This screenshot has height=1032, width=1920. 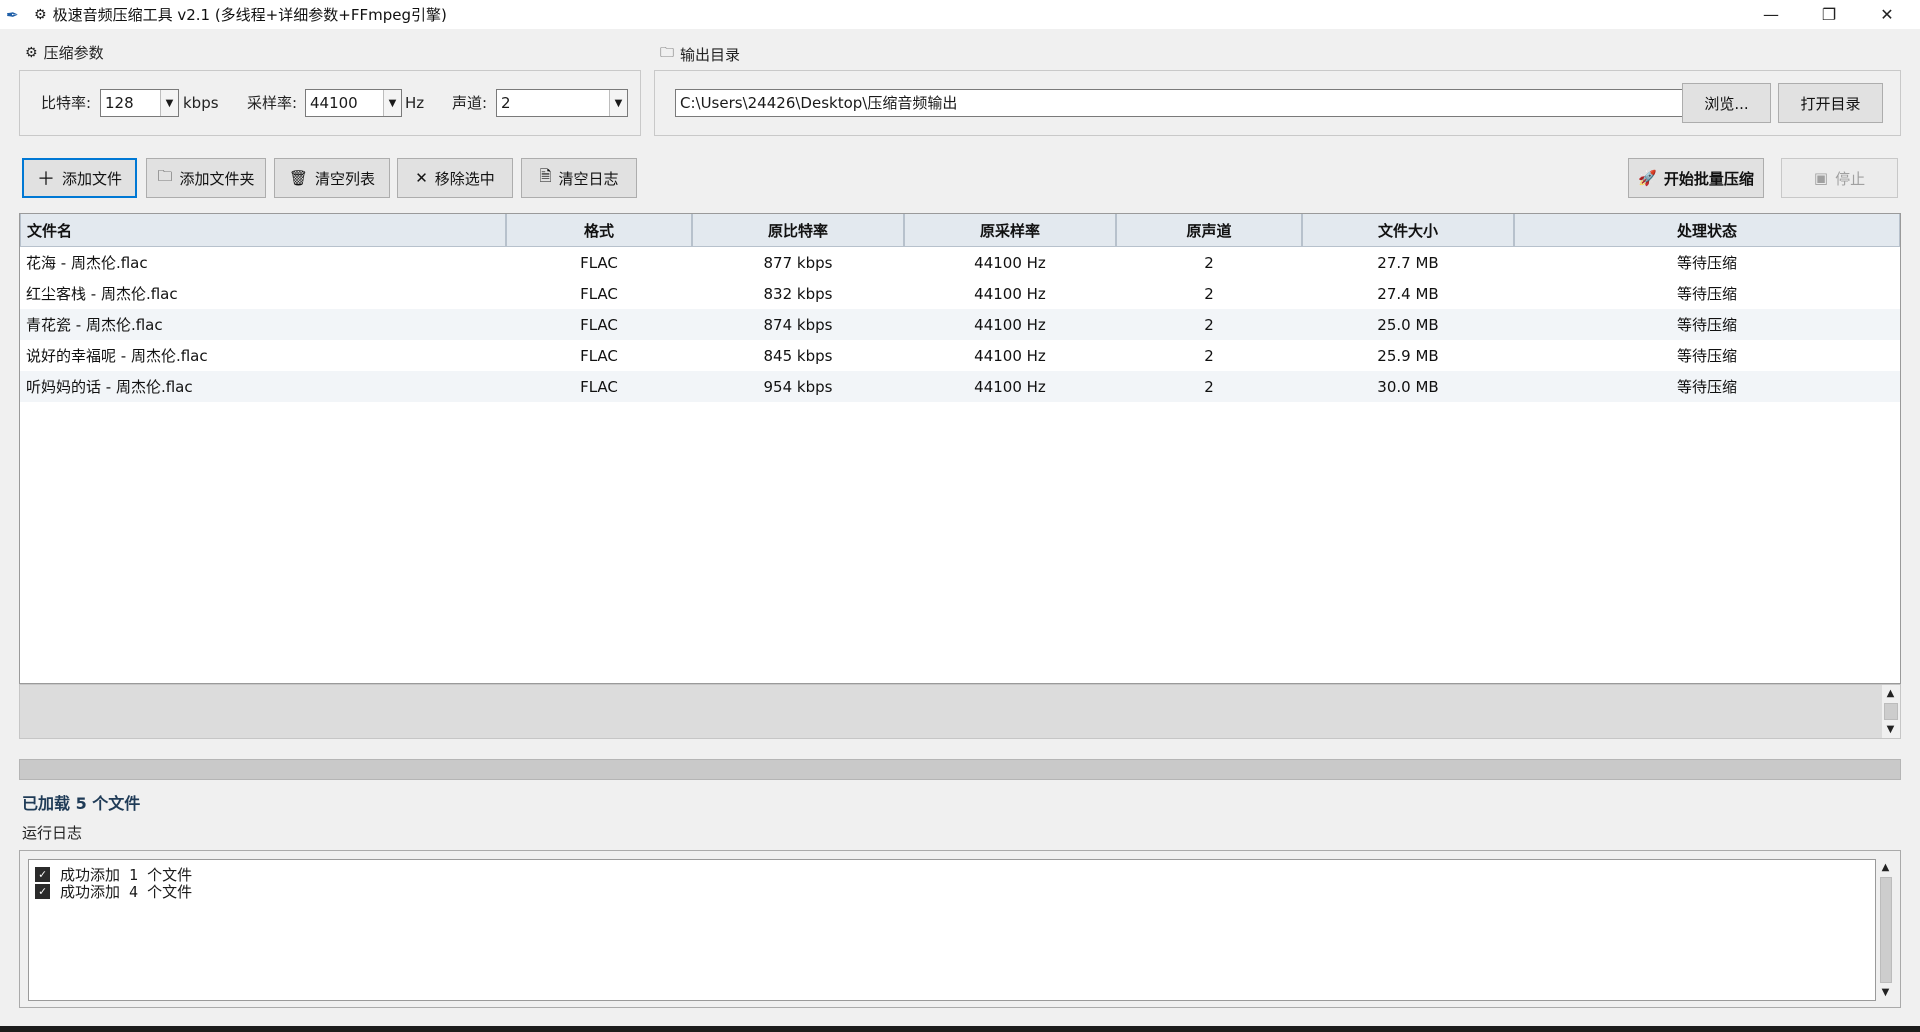 I want to click on cell-bitrate: 877 kbps, so click(x=798, y=262).